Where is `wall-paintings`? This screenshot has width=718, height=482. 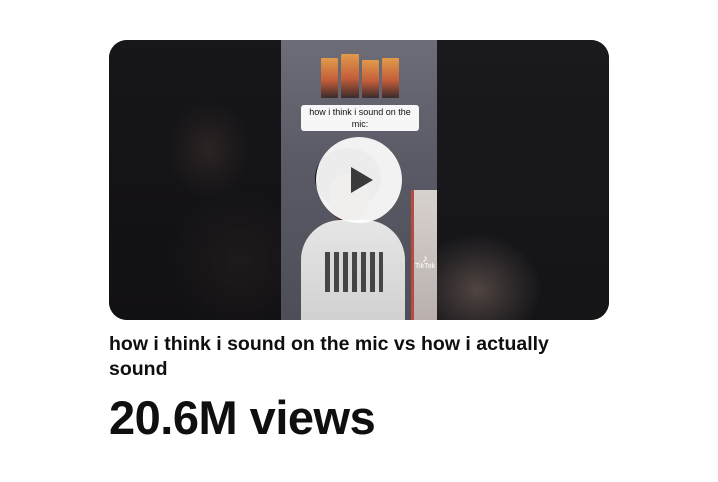 wall-paintings is located at coordinates (360, 76).